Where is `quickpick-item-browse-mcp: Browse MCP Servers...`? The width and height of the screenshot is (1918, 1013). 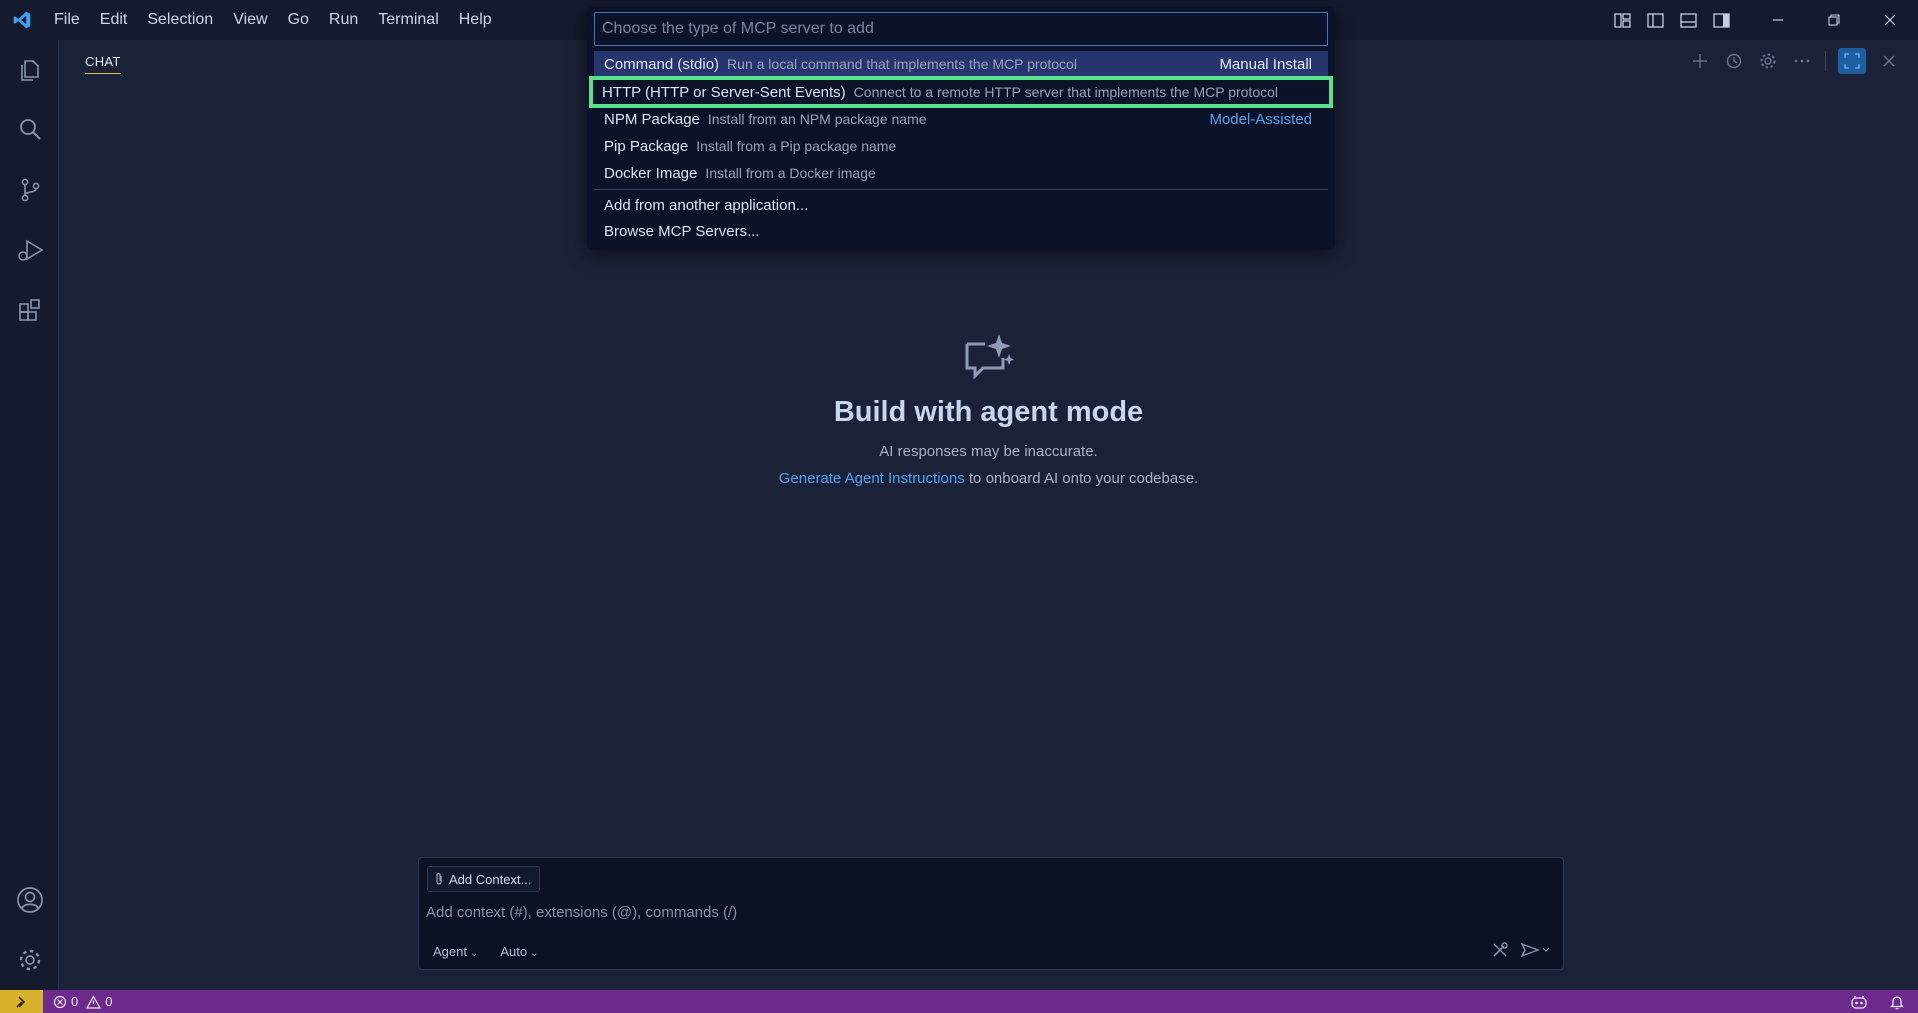 quickpick-item-browse-mcp: Browse MCP Servers... is located at coordinates (961, 231).